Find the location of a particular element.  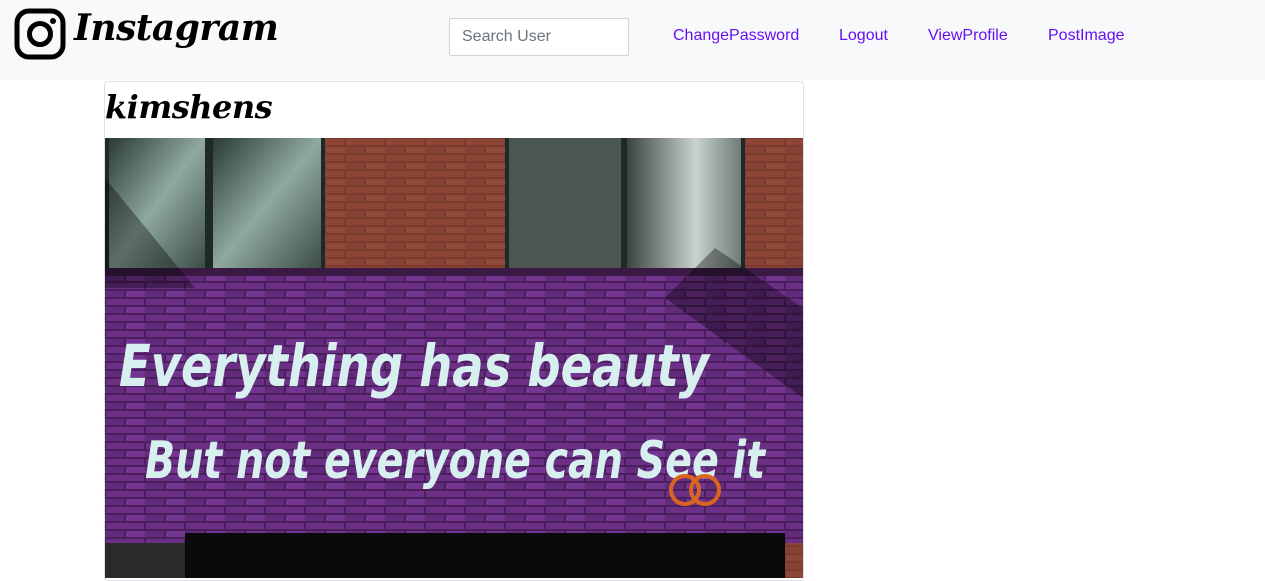

search-user-input is located at coordinates (539, 37).